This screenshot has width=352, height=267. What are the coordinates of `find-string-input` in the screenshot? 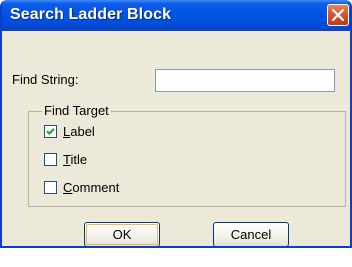 It's located at (245, 80).